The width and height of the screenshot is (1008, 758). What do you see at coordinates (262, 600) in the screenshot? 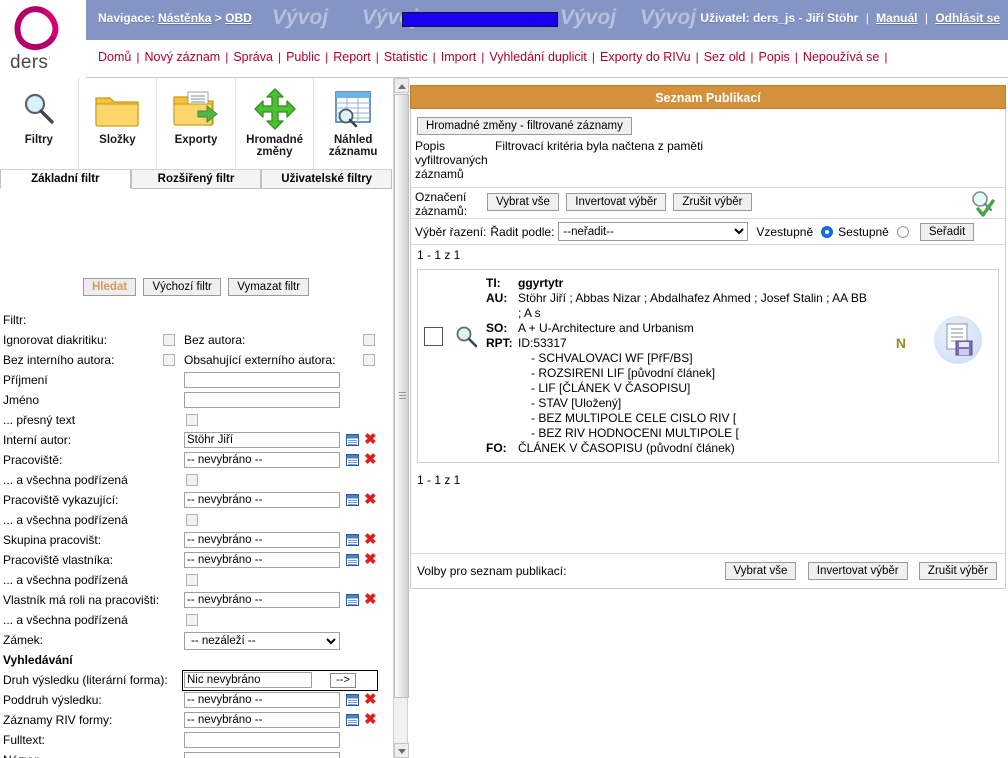
I see `filter-input-vlastník-má-roli-na-pracovišti` at bounding box center [262, 600].